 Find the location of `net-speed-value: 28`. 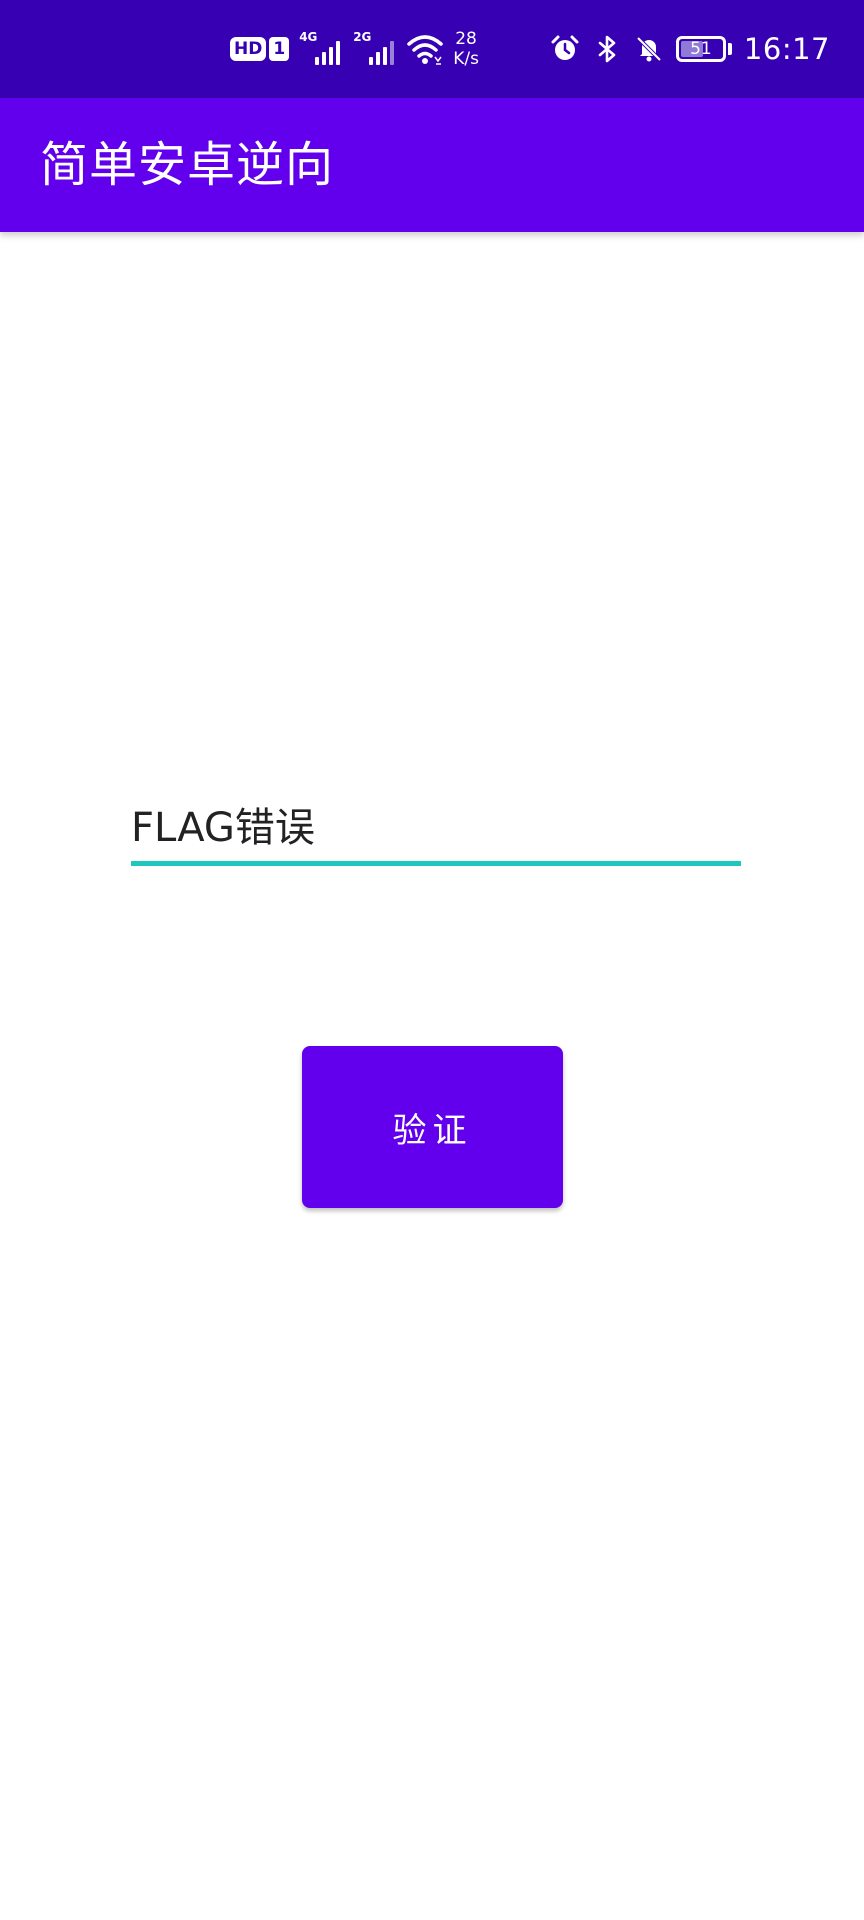

net-speed-value: 28 is located at coordinates (466, 39).